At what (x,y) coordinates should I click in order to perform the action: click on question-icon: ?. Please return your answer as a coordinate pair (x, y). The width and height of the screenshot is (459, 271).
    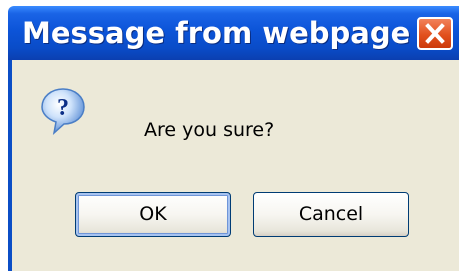
    Looking at the image, I should click on (63, 111).